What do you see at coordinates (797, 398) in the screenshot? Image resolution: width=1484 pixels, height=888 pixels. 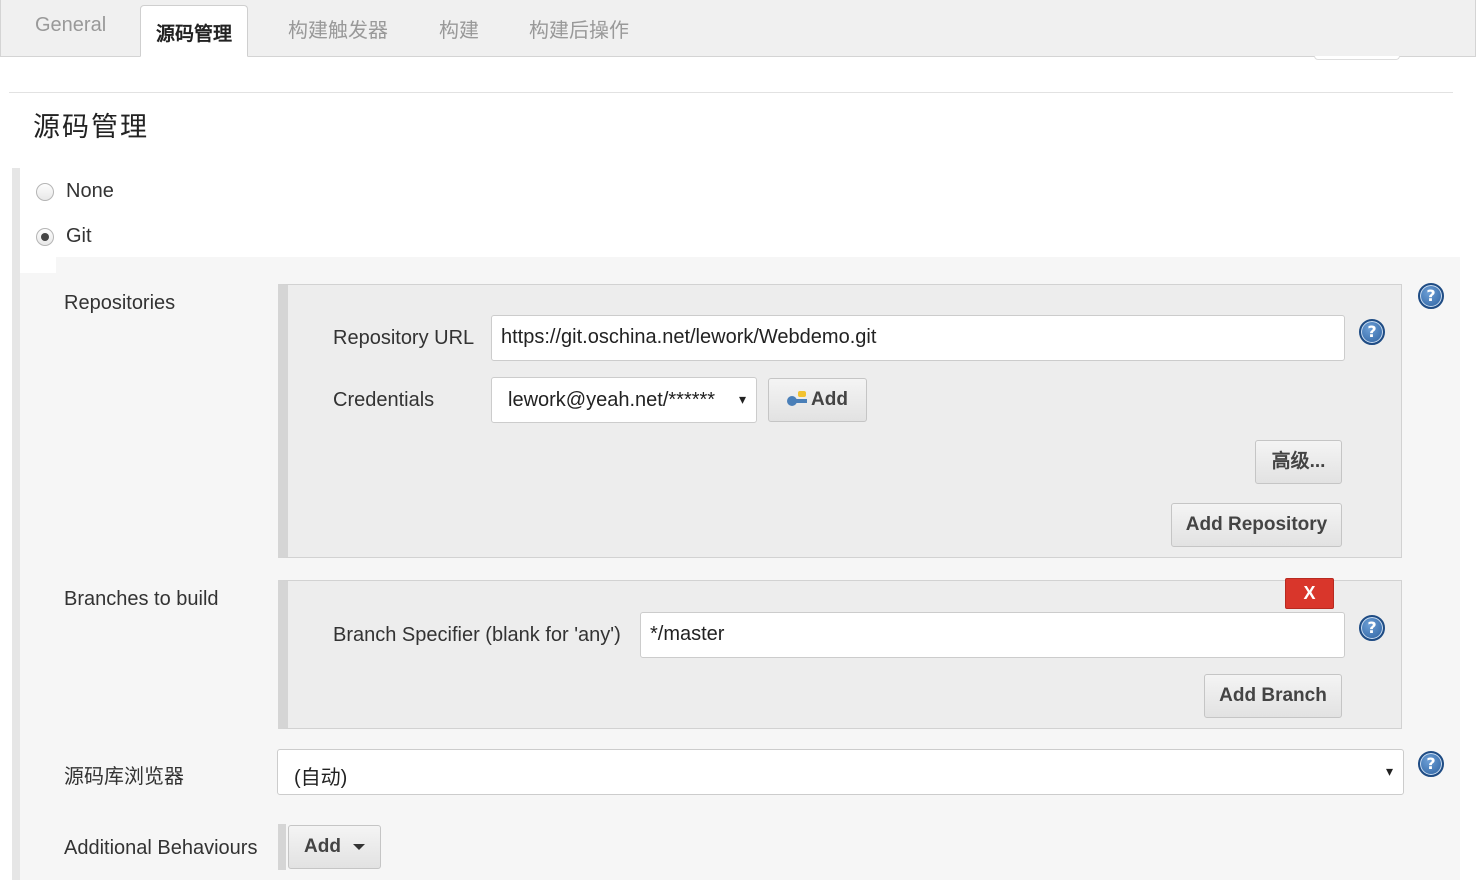 I see `key-icon` at bounding box center [797, 398].